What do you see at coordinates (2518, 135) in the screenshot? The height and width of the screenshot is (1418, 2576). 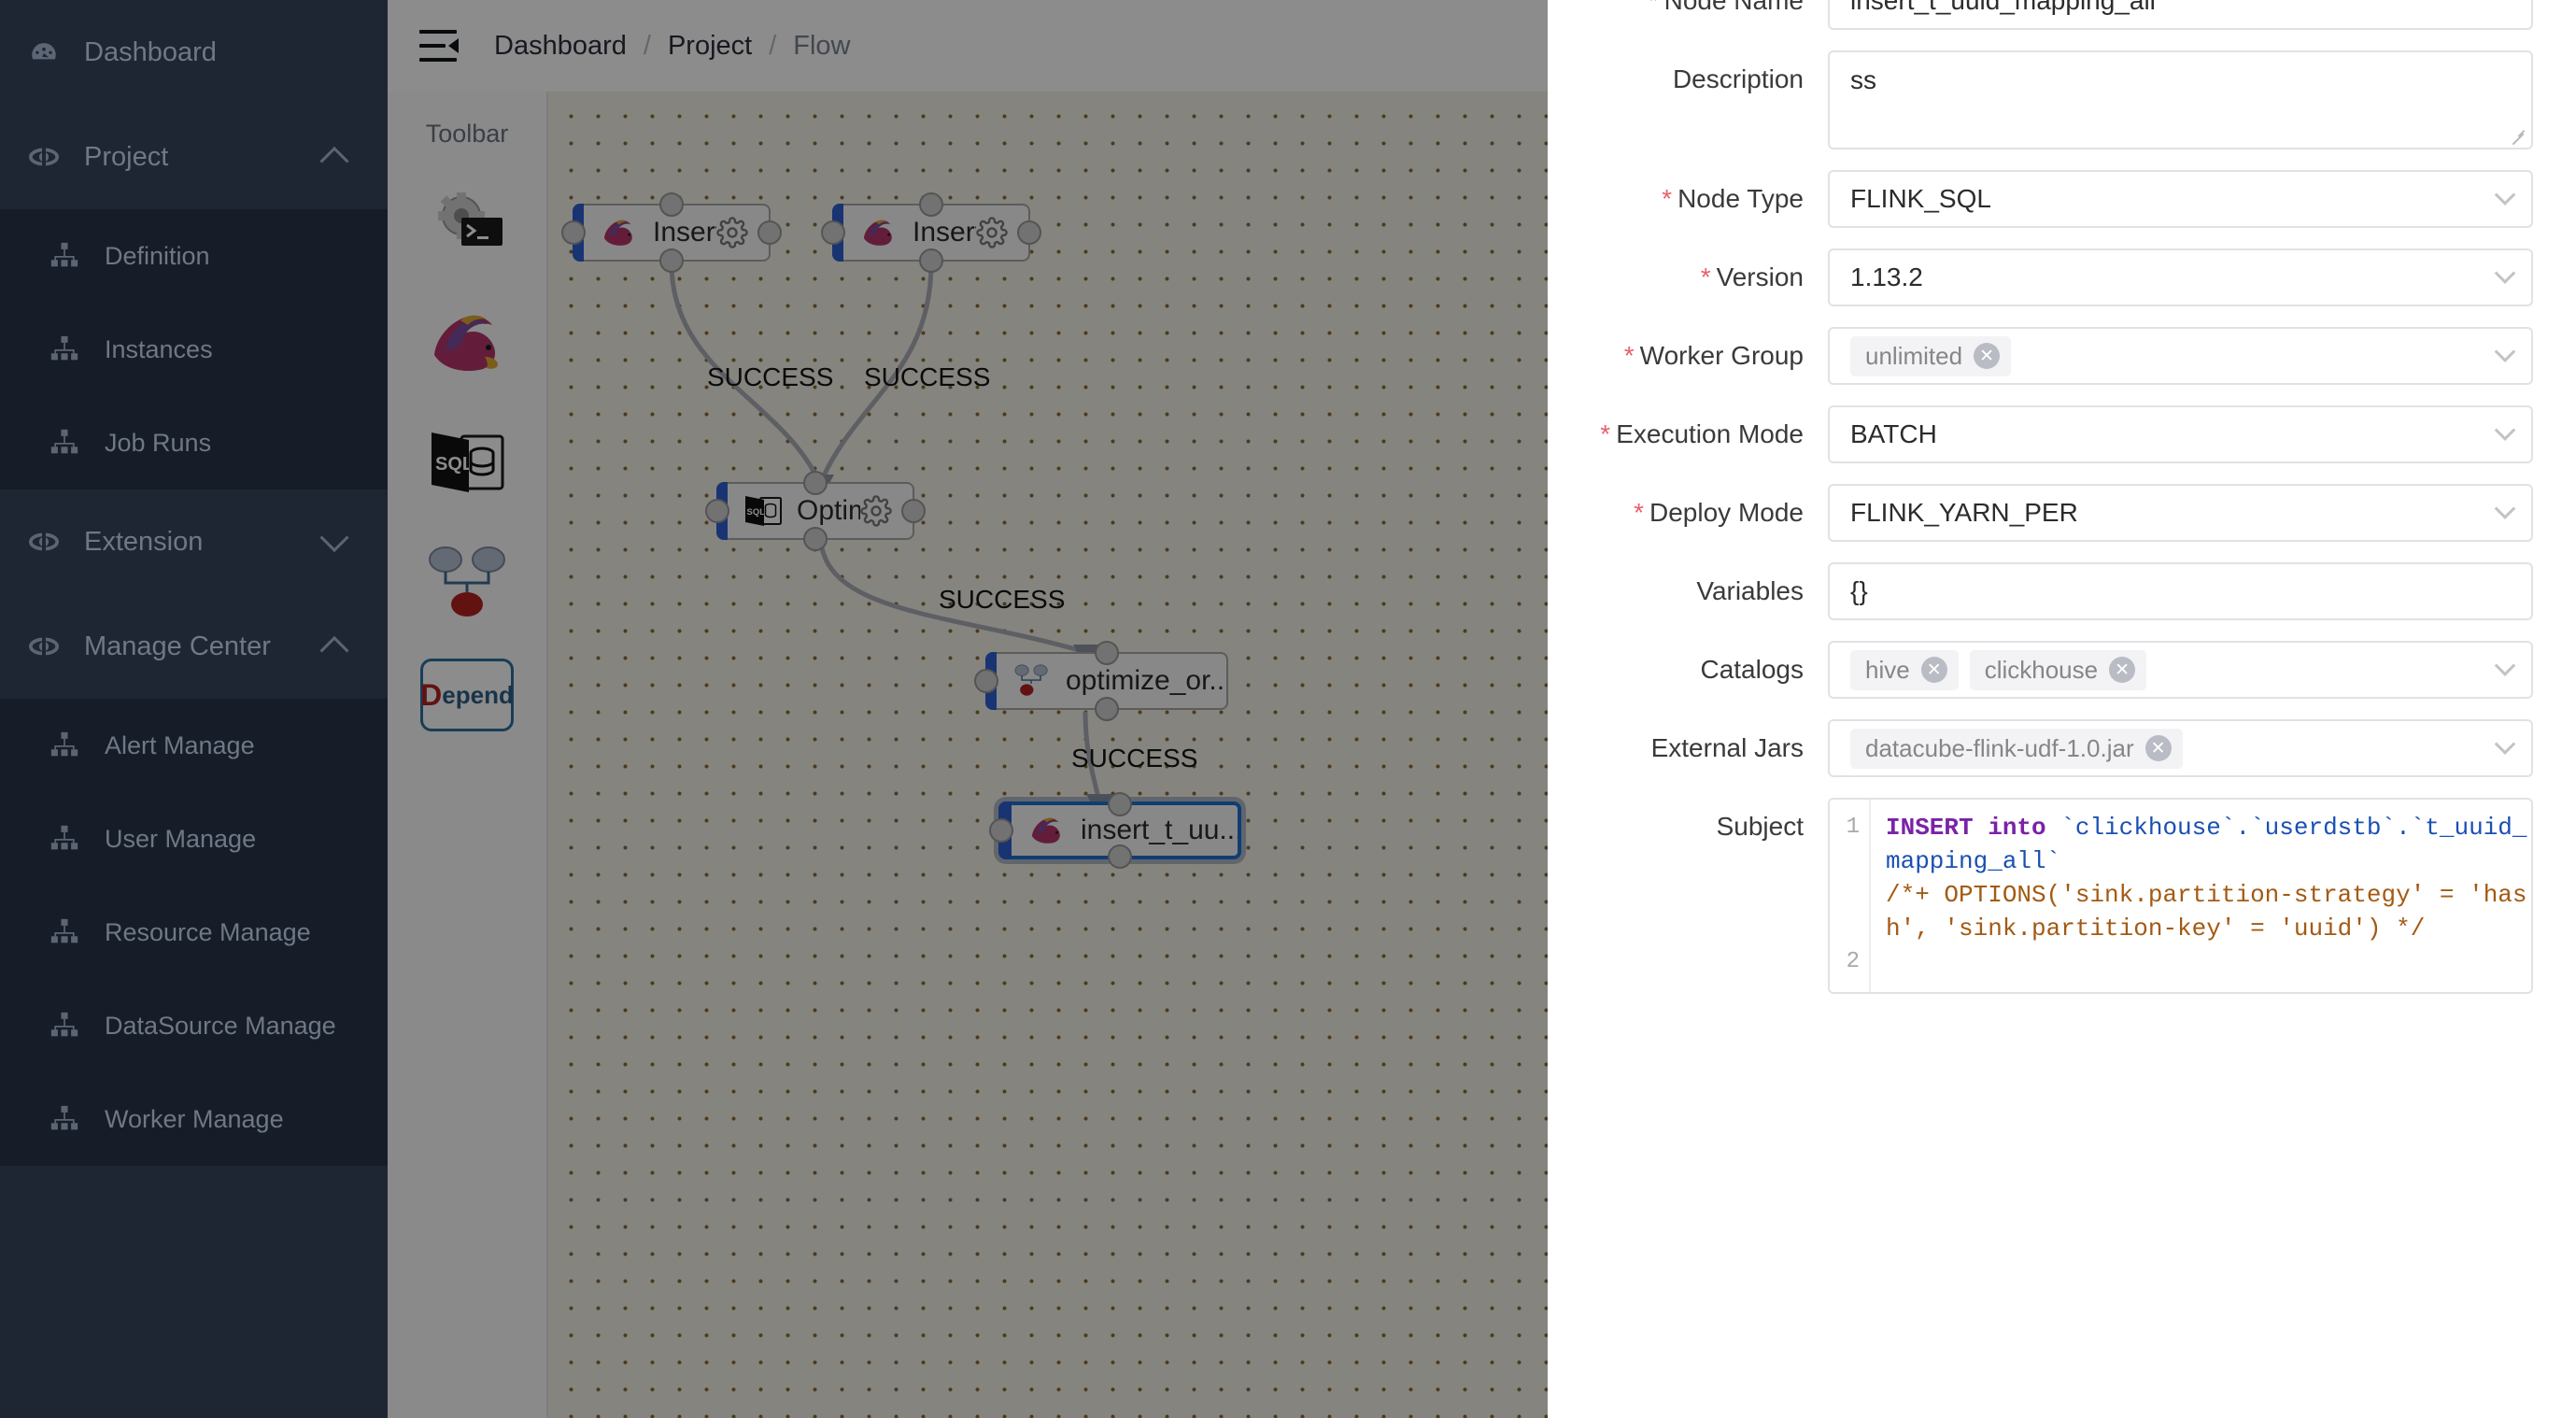 I see `resize-grip-icon` at bounding box center [2518, 135].